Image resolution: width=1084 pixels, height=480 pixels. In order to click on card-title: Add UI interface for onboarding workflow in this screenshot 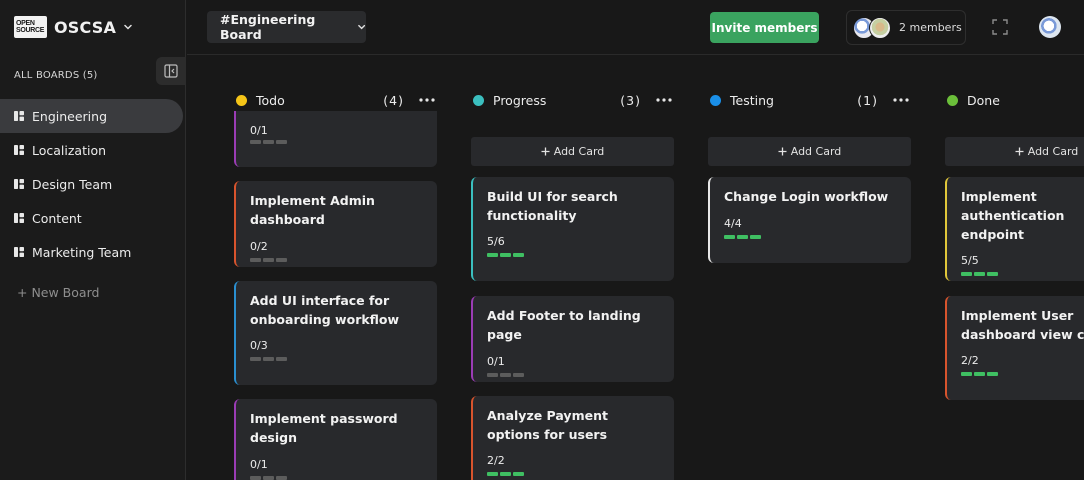, I will do `click(325, 310)`.